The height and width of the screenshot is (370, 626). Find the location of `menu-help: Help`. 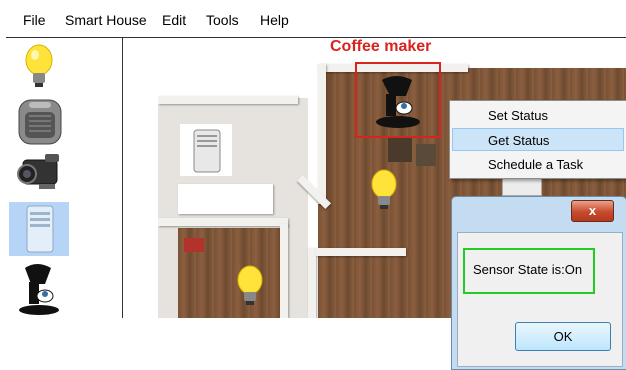

menu-help: Help is located at coordinates (274, 20).